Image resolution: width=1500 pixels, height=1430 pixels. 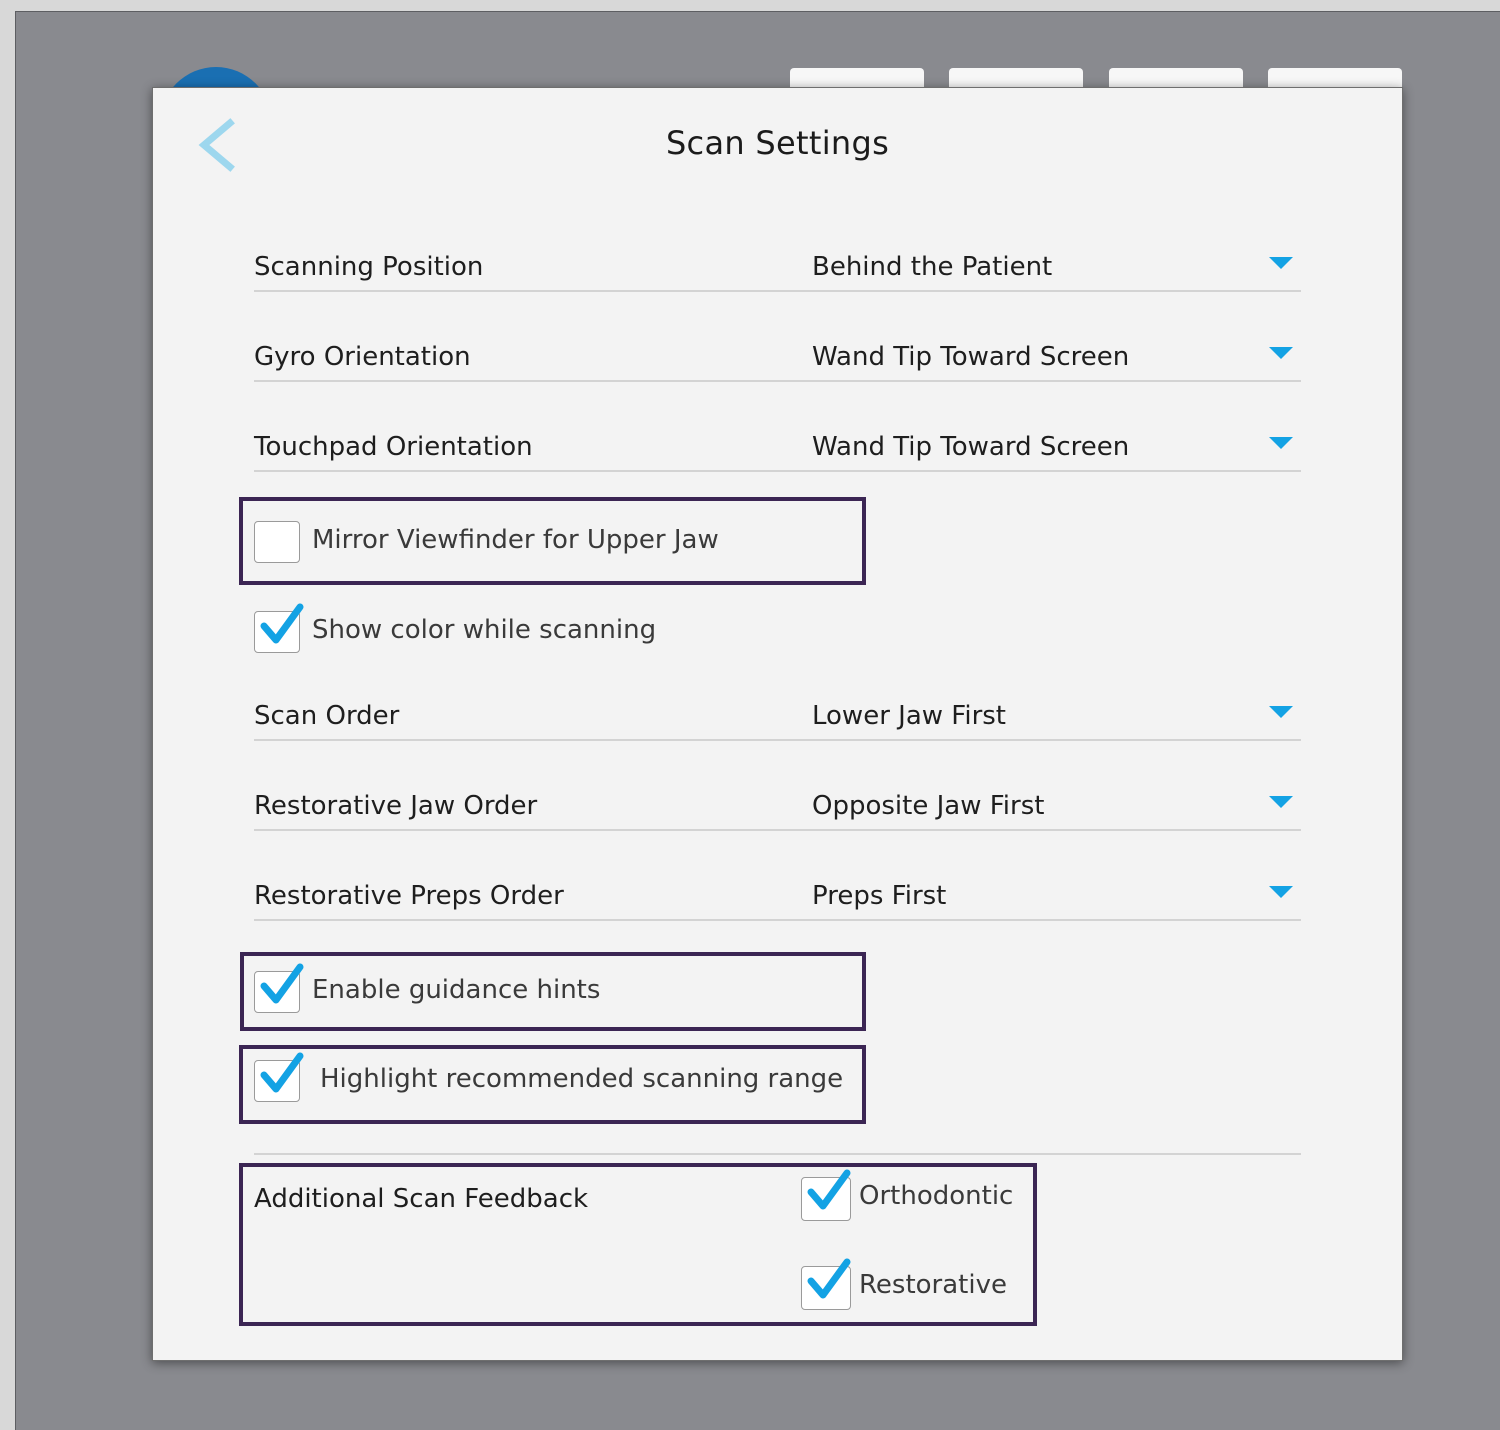 What do you see at coordinates (393, 447) in the screenshot?
I see `setting-label: Touchpad Orientation` at bounding box center [393, 447].